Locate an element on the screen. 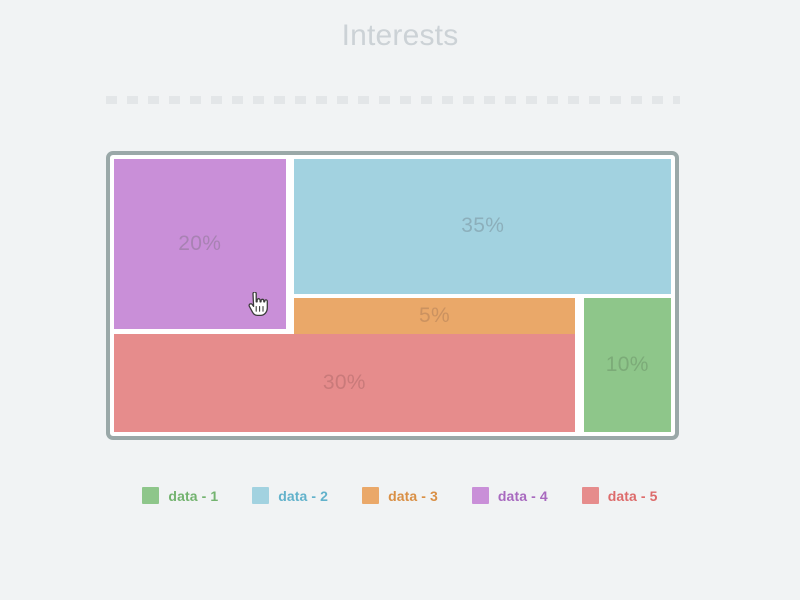 This screenshot has height=600, width=800. legend-label: data - 3 is located at coordinates (413, 495).